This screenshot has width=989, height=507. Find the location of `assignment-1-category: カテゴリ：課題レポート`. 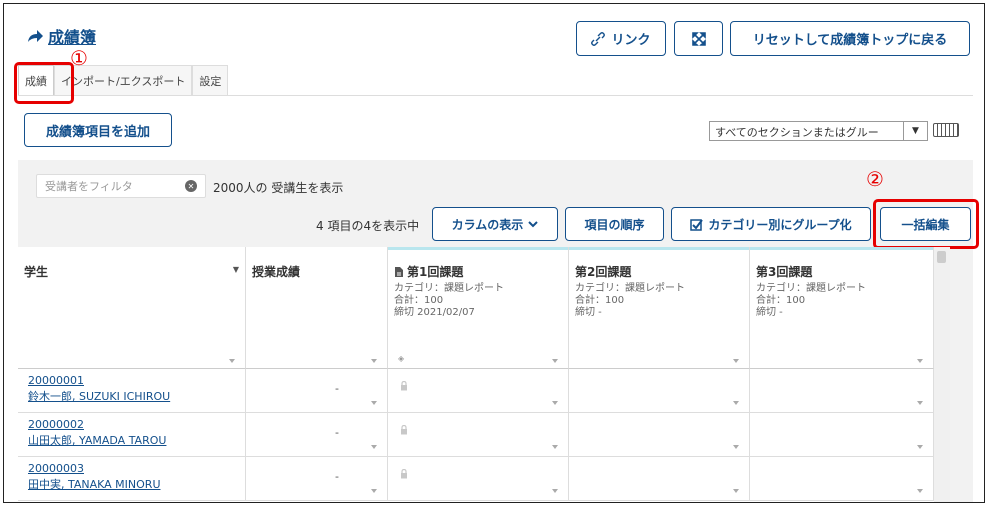

assignment-1-category: カテゴリ：課題レポート is located at coordinates (449, 288).